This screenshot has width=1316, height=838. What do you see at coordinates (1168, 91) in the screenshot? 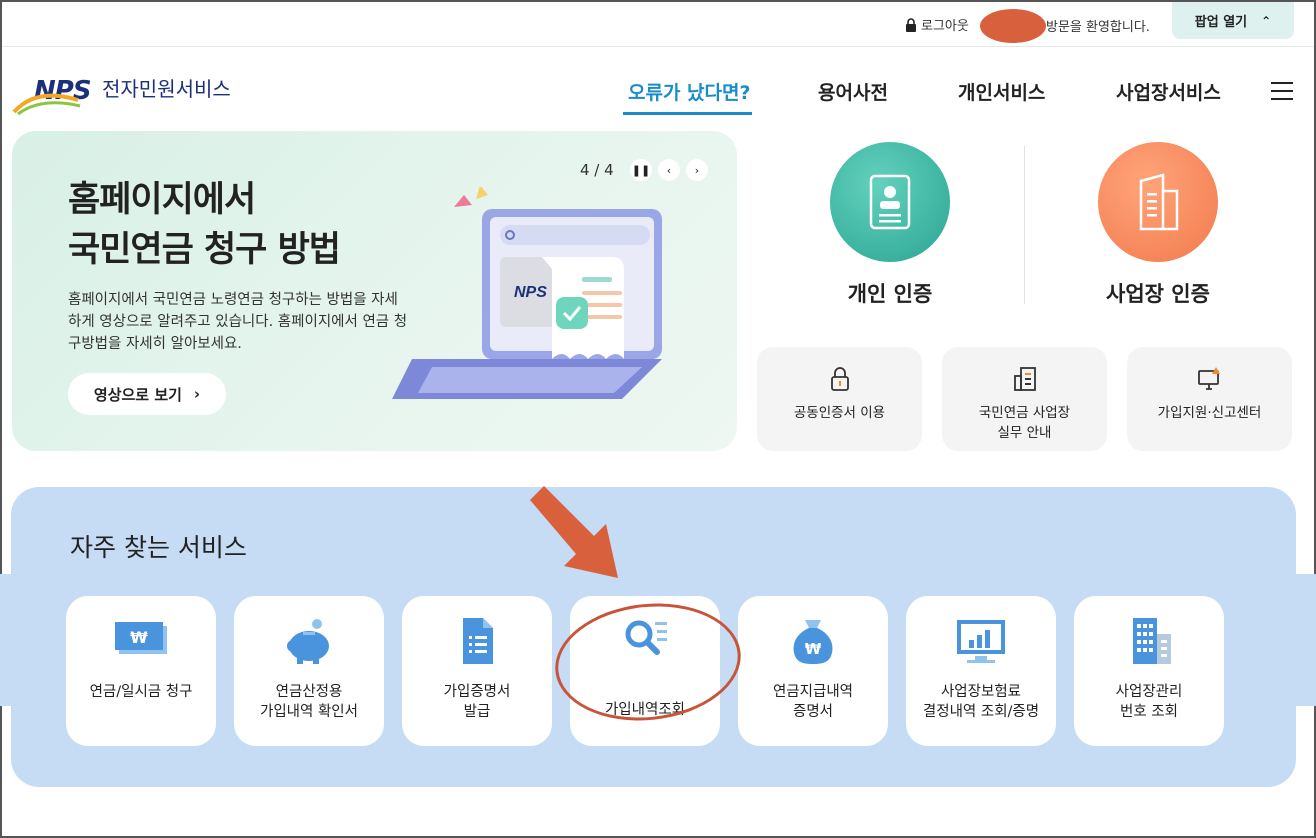
I see `nav-business-service: 사업장서비스` at bounding box center [1168, 91].